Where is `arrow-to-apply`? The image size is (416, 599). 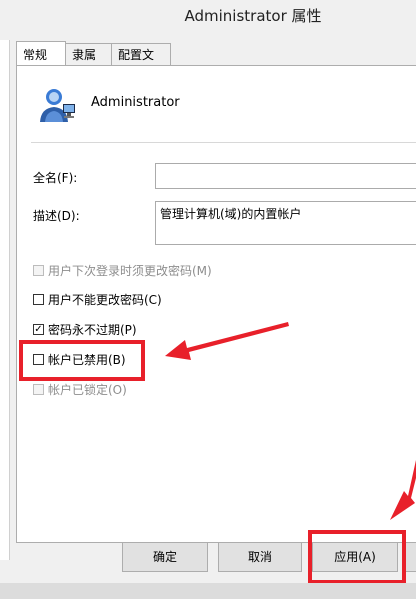 arrow-to-apply is located at coordinates (403, 490).